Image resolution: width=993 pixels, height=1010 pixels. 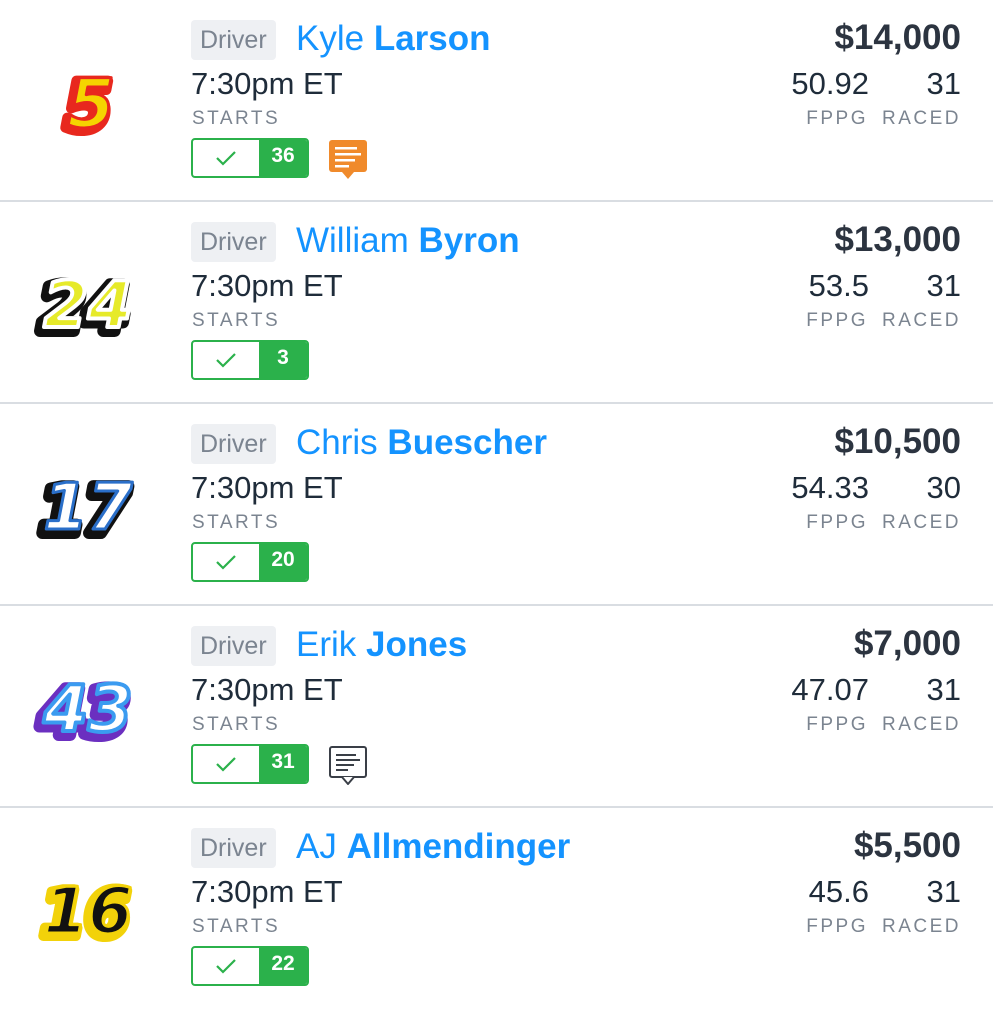 What do you see at coordinates (907, 845) in the screenshot?
I see `salary: $5,500` at bounding box center [907, 845].